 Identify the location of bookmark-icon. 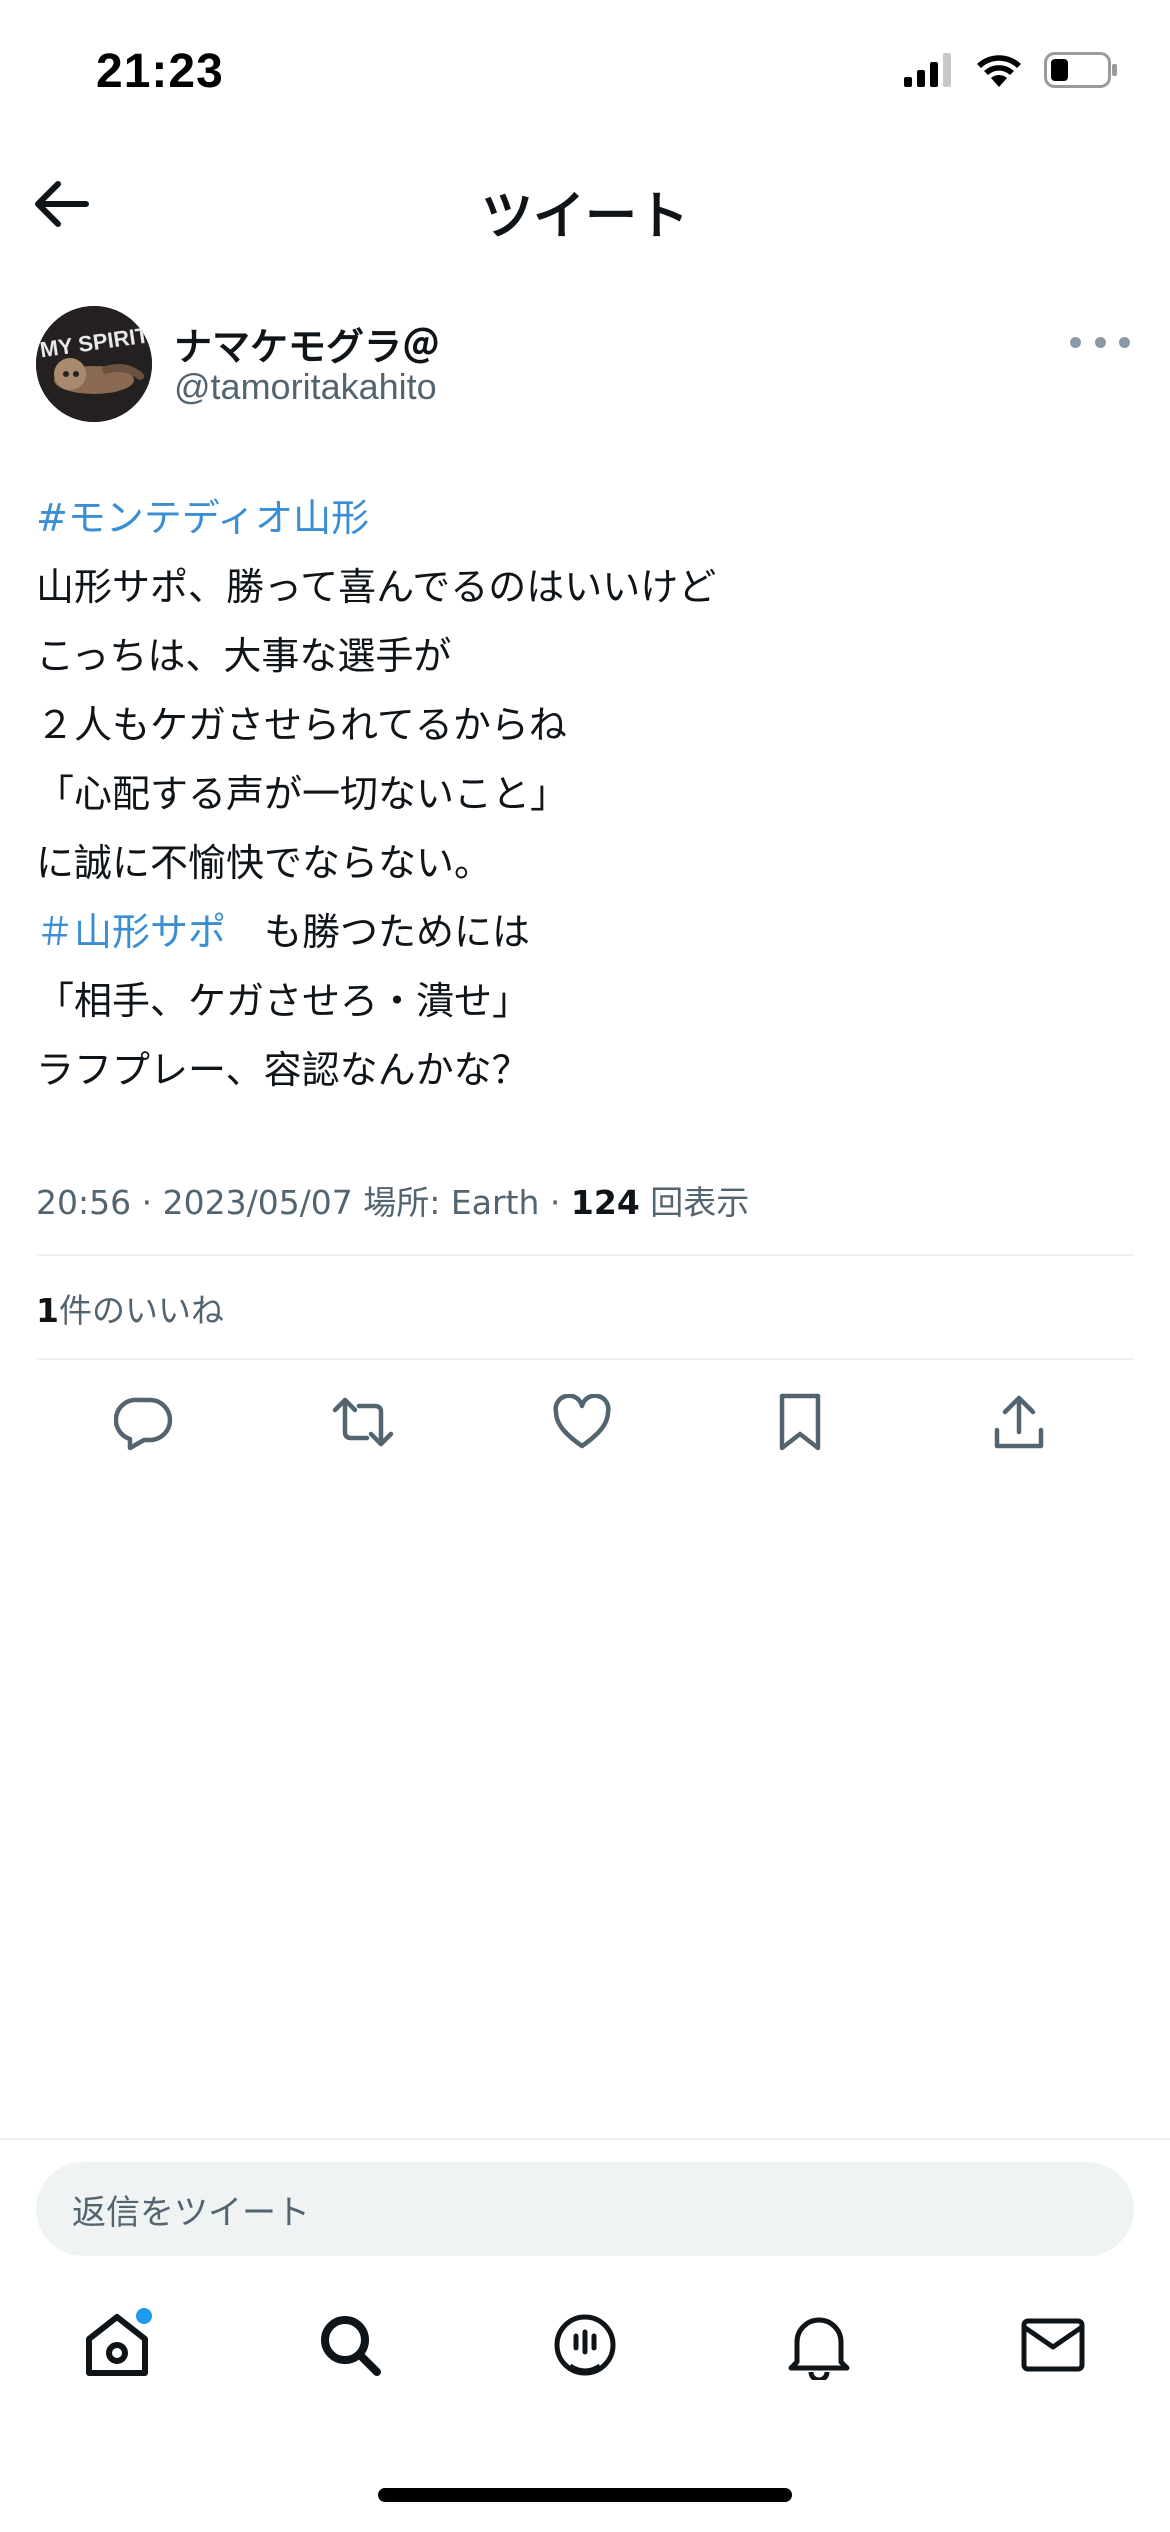
(800, 1424).